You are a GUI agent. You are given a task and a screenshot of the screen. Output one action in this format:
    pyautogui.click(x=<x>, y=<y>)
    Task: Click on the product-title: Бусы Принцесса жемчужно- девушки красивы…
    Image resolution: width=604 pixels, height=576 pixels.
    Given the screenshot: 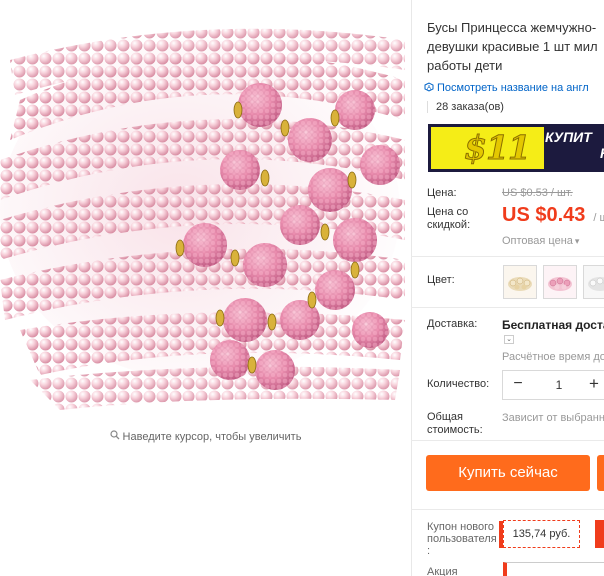 What is the action you would take?
    pyautogui.click(x=515, y=46)
    